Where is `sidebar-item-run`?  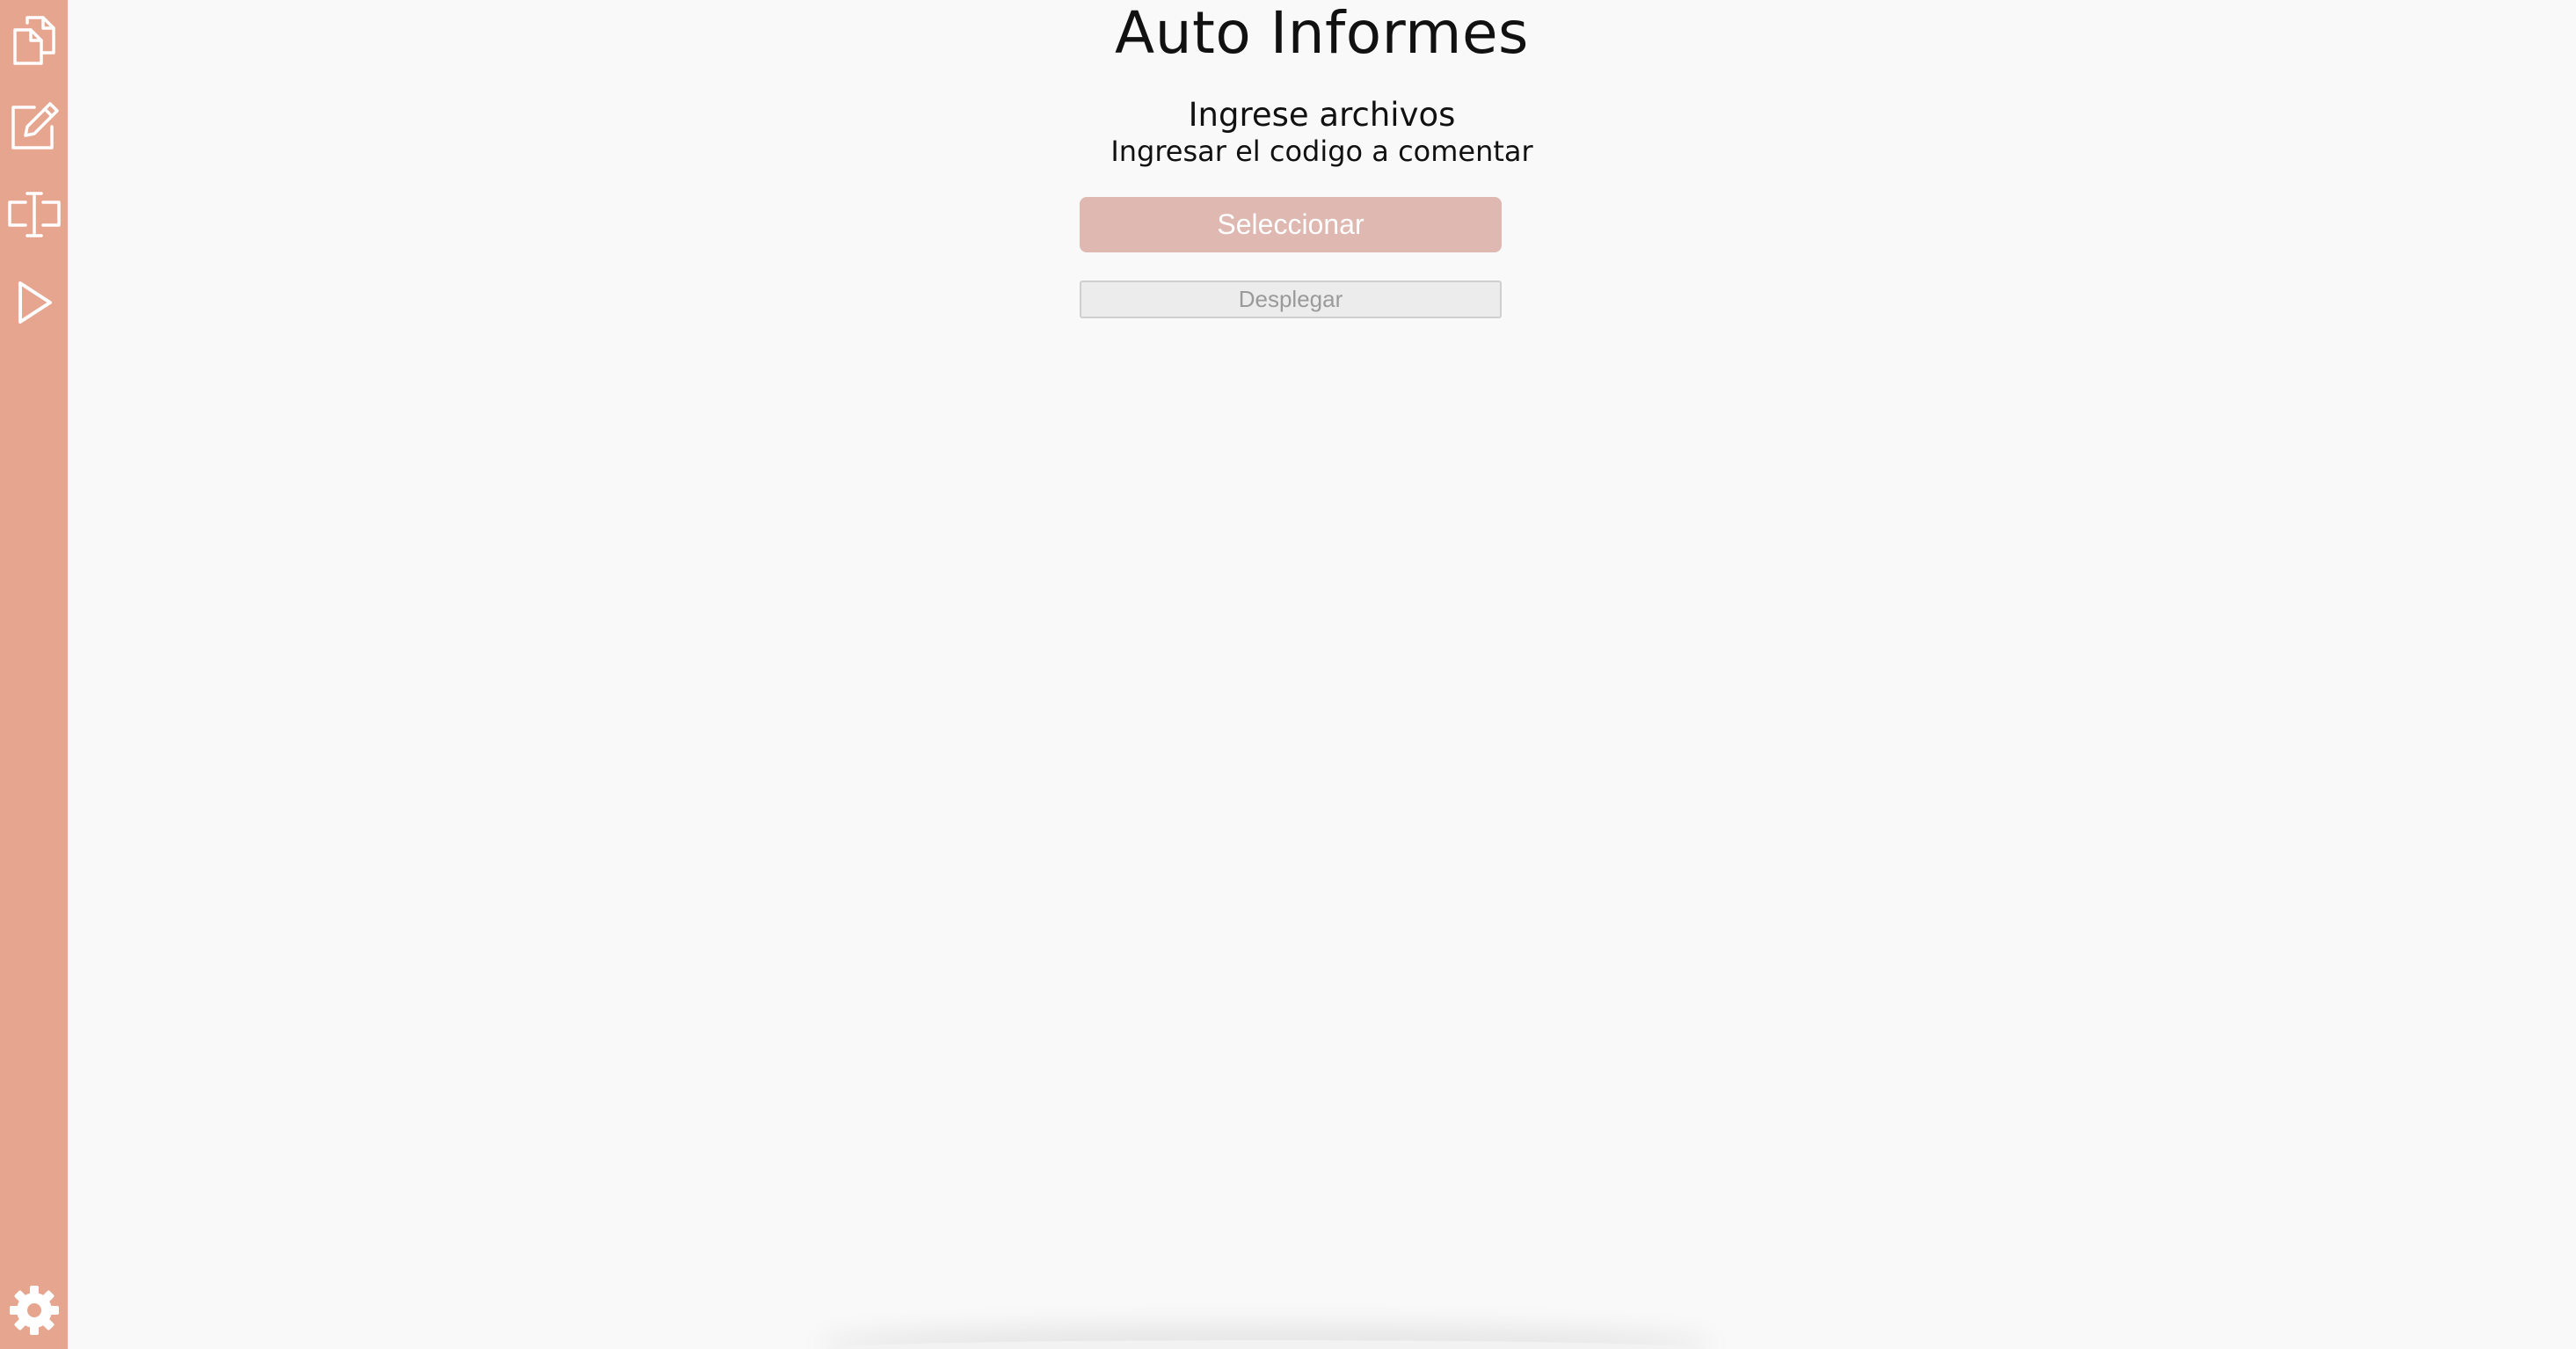 sidebar-item-run is located at coordinates (34, 302).